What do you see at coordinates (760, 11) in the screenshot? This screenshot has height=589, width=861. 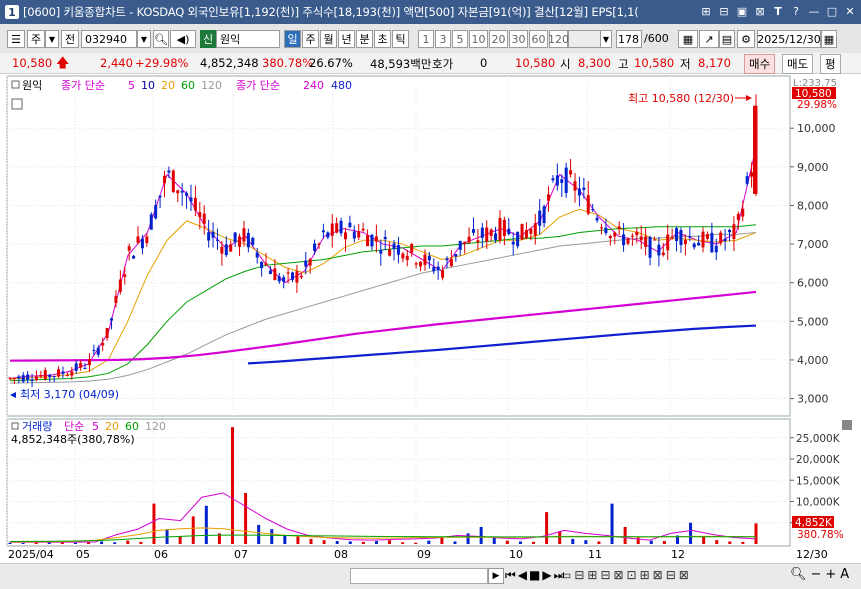 I see `chart-icon: ⊠` at bounding box center [760, 11].